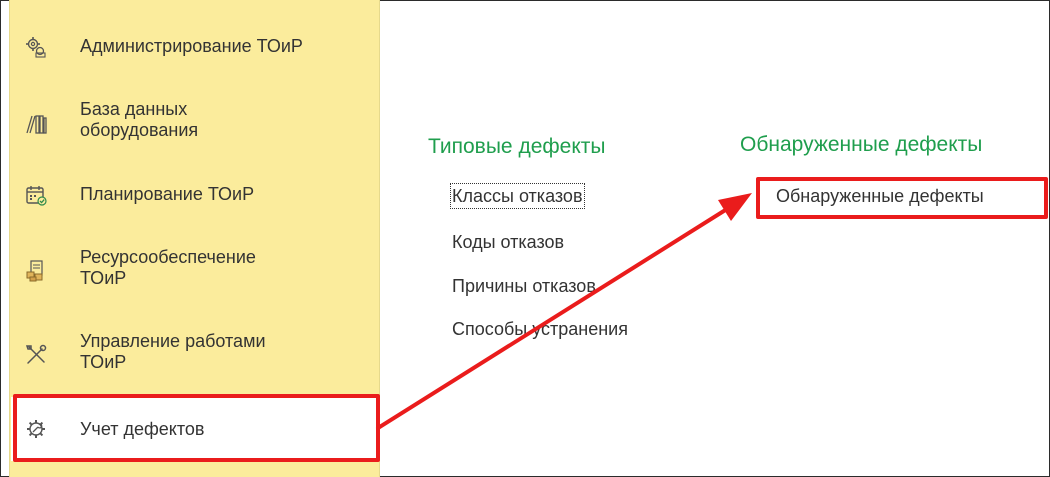  What do you see at coordinates (196, 428) in the screenshot?
I see `highlight-defects-menu-item` at bounding box center [196, 428].